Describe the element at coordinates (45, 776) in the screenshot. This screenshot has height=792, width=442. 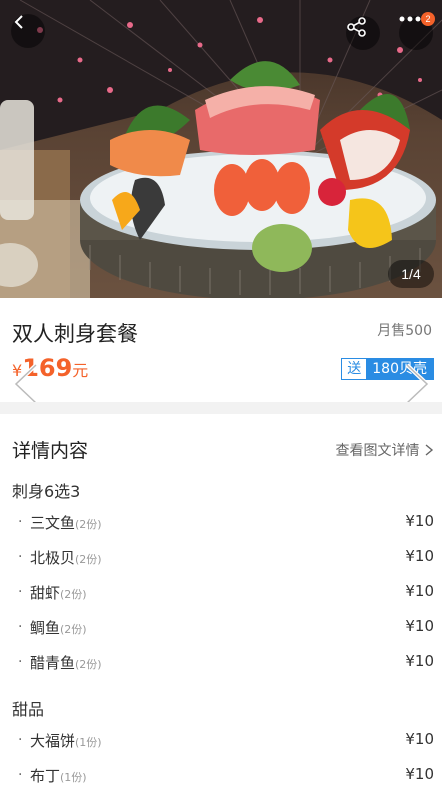
I see `item-name: 布丁` at that location.